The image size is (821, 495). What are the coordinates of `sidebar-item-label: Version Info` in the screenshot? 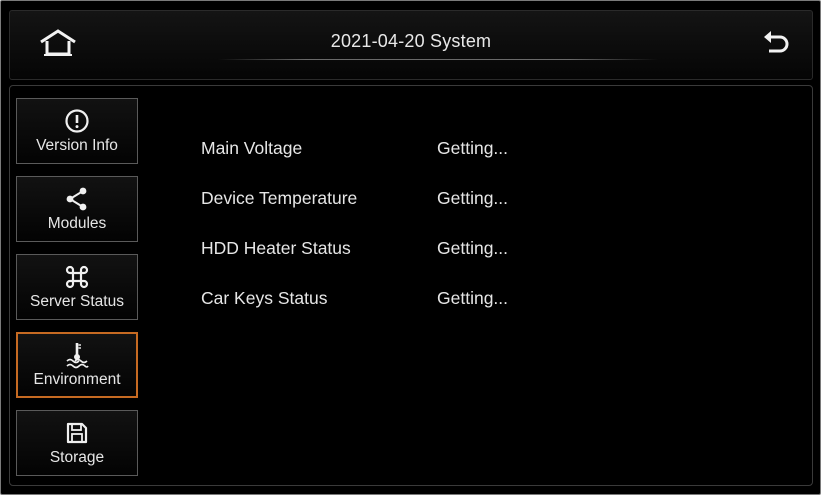 It's located at (77, 145).